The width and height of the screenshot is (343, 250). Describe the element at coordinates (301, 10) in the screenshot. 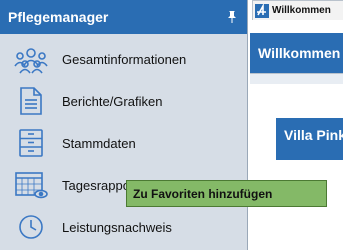

I see `tab-label: Willkommen` at that location.